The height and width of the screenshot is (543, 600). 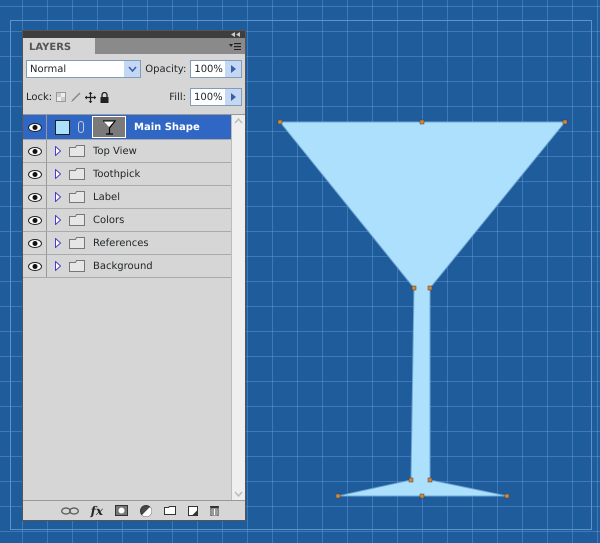 What do you see at coordinates (106, 197) in the screenshot?
I see `layer-name: Label` at bounding box center [106, 197].